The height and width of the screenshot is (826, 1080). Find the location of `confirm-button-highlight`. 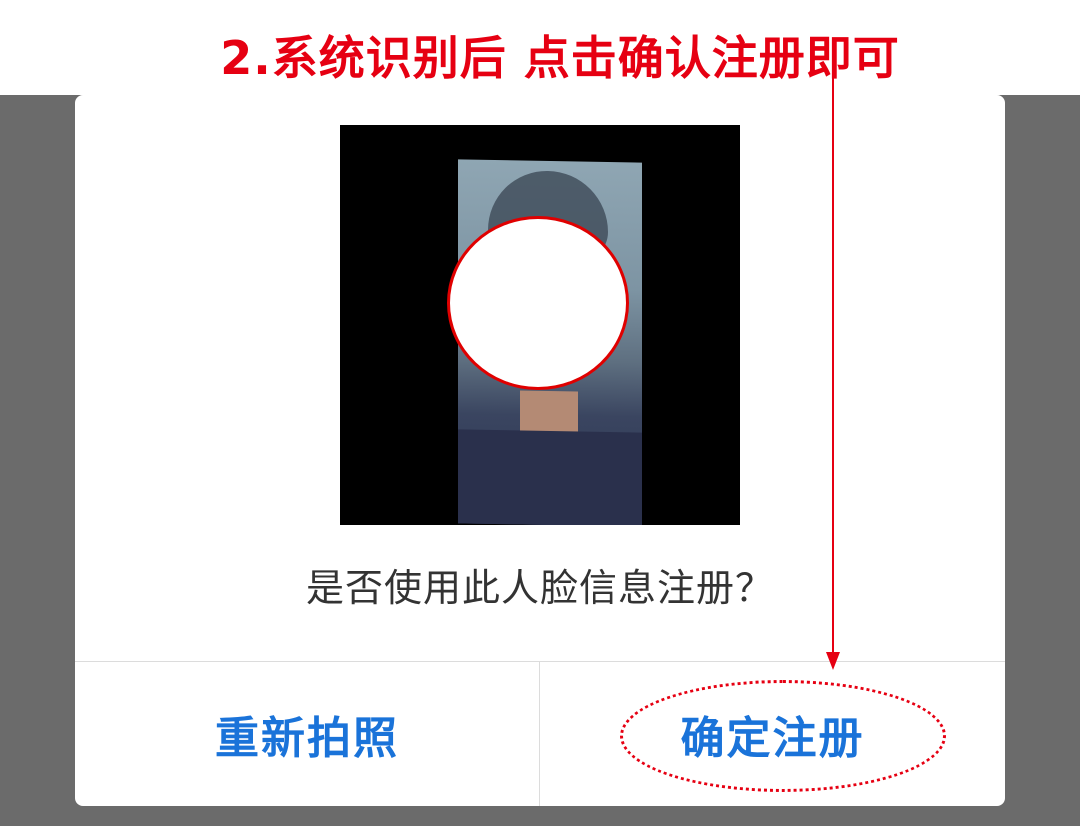

confirm-button-highlight is located at coordinates (783, 736).